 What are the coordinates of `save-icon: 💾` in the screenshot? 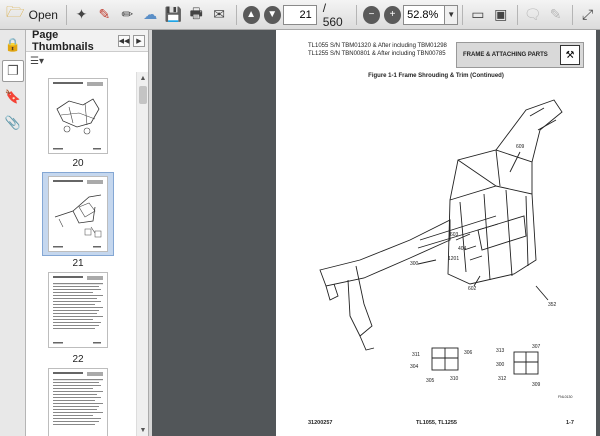 It's located at (173, 15).